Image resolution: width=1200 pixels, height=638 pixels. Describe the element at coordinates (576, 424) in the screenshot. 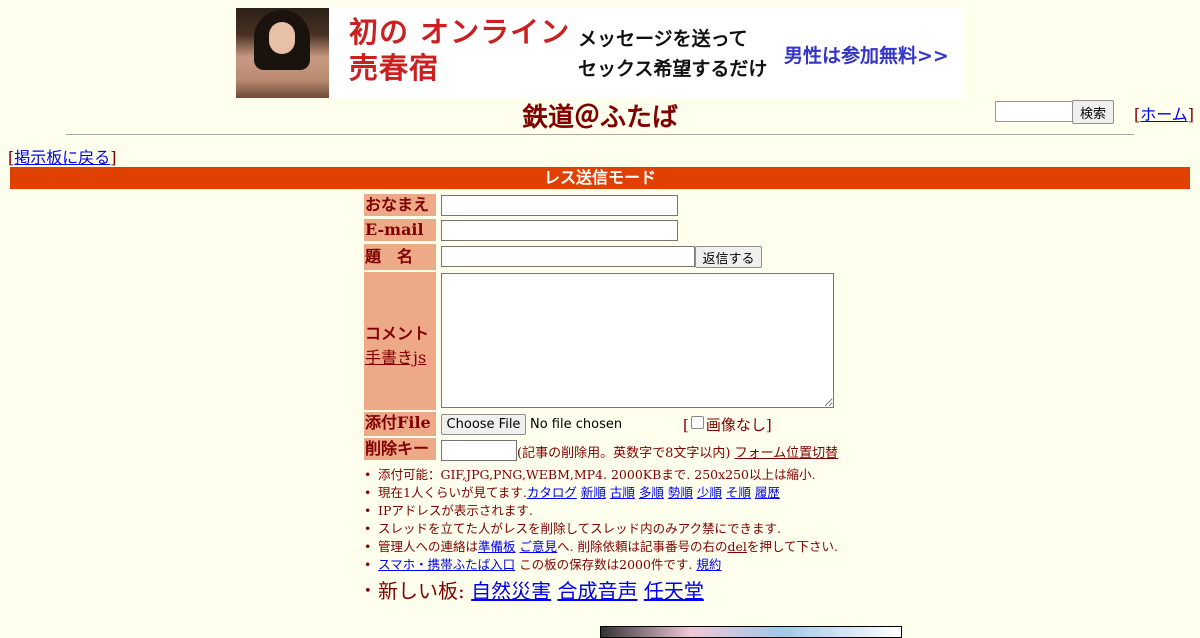

I see `no-file-text: No file chosen` at that location.